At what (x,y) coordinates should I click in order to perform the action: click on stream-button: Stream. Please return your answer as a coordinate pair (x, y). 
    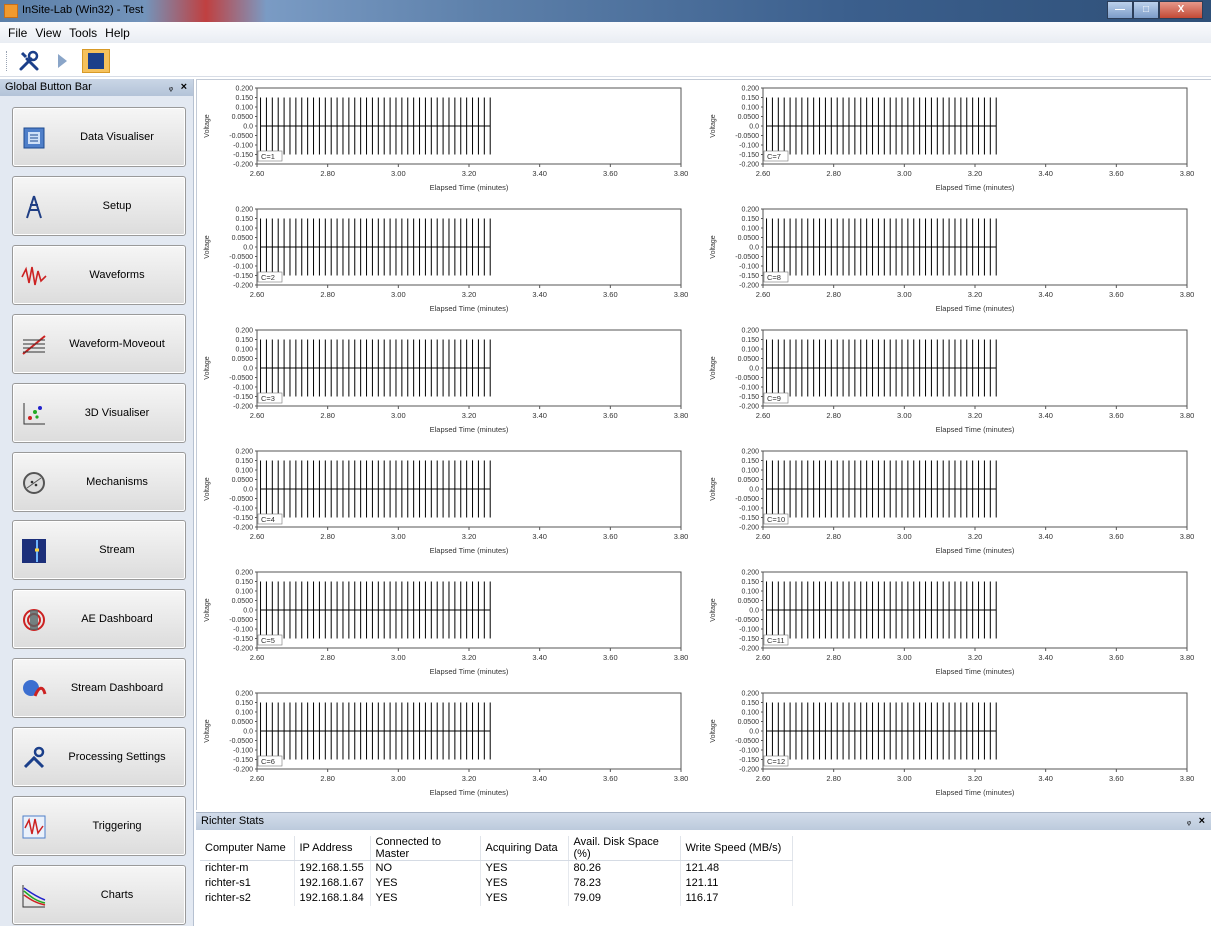
    Looking at the image, I should click on (99, 550).